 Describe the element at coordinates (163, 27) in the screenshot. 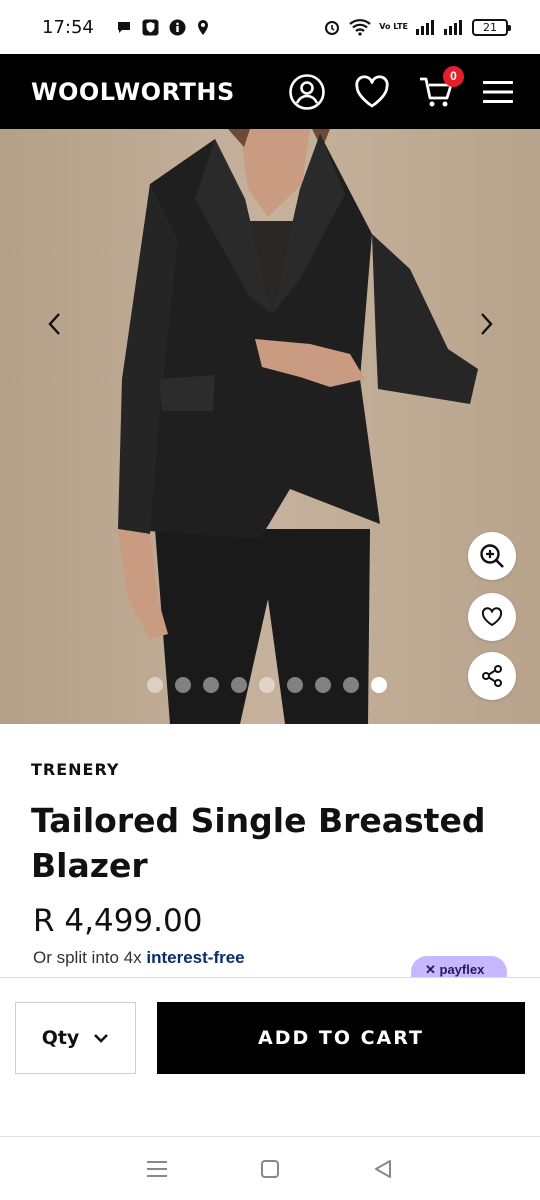

I see `status-notification-icons` at that location.